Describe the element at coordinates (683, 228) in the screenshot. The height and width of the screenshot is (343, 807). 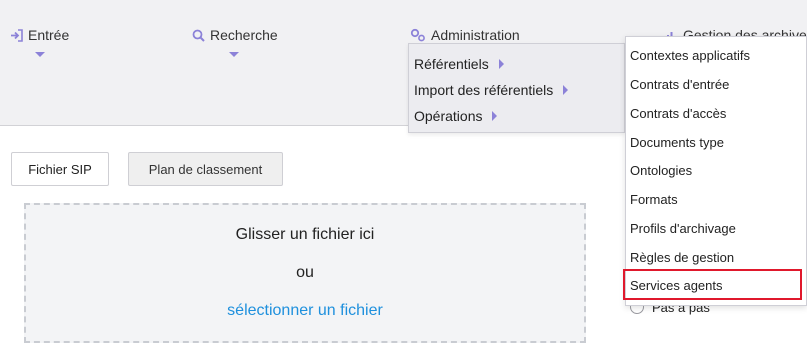
I see `submenu-item-profils-archivage: Profils d'archivage` at that location.